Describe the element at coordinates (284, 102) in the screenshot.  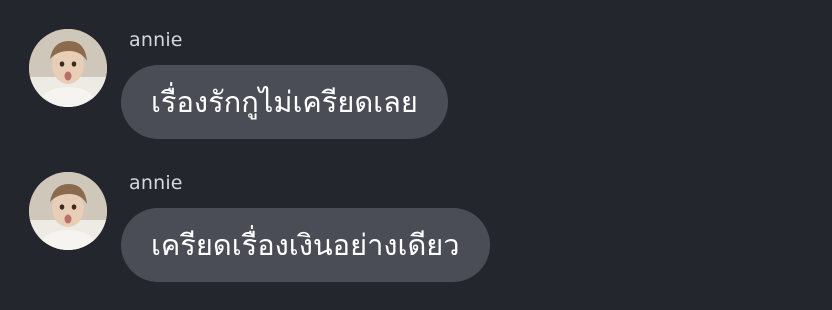
I see `message-bubble: เรื่องรักกูไม่เครียดเลย` at that location.